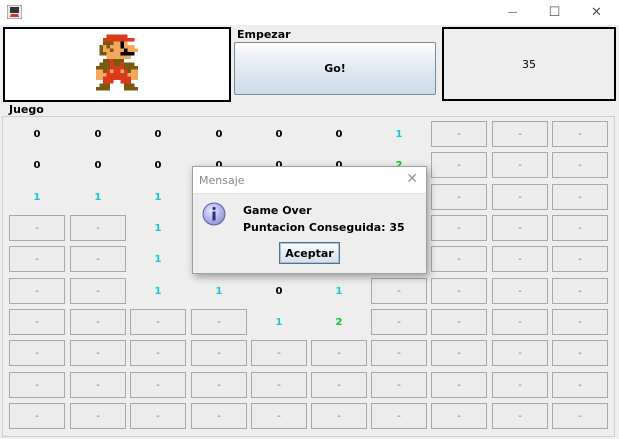  Describe the element at coordinates (554, 12) in the screenshot. I see `maximize-button: ☐` at that location.